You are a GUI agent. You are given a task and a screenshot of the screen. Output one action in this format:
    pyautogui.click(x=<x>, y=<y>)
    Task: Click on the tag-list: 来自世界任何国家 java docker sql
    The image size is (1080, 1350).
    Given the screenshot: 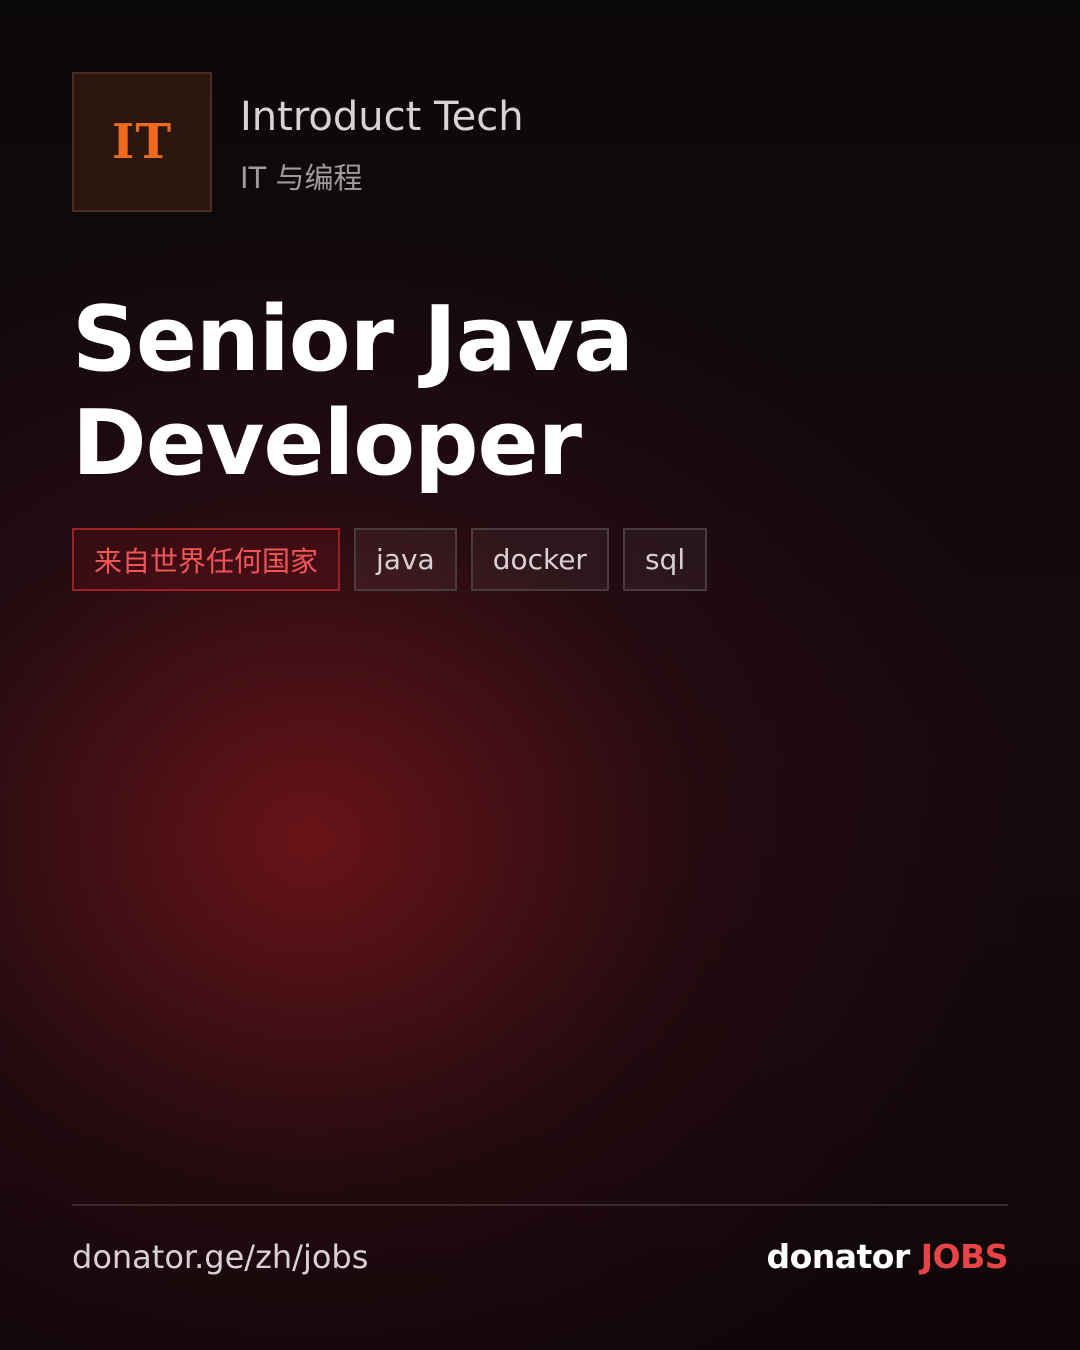 What is the action you would take?
    pyautogui.click(x=390, y=559)
    